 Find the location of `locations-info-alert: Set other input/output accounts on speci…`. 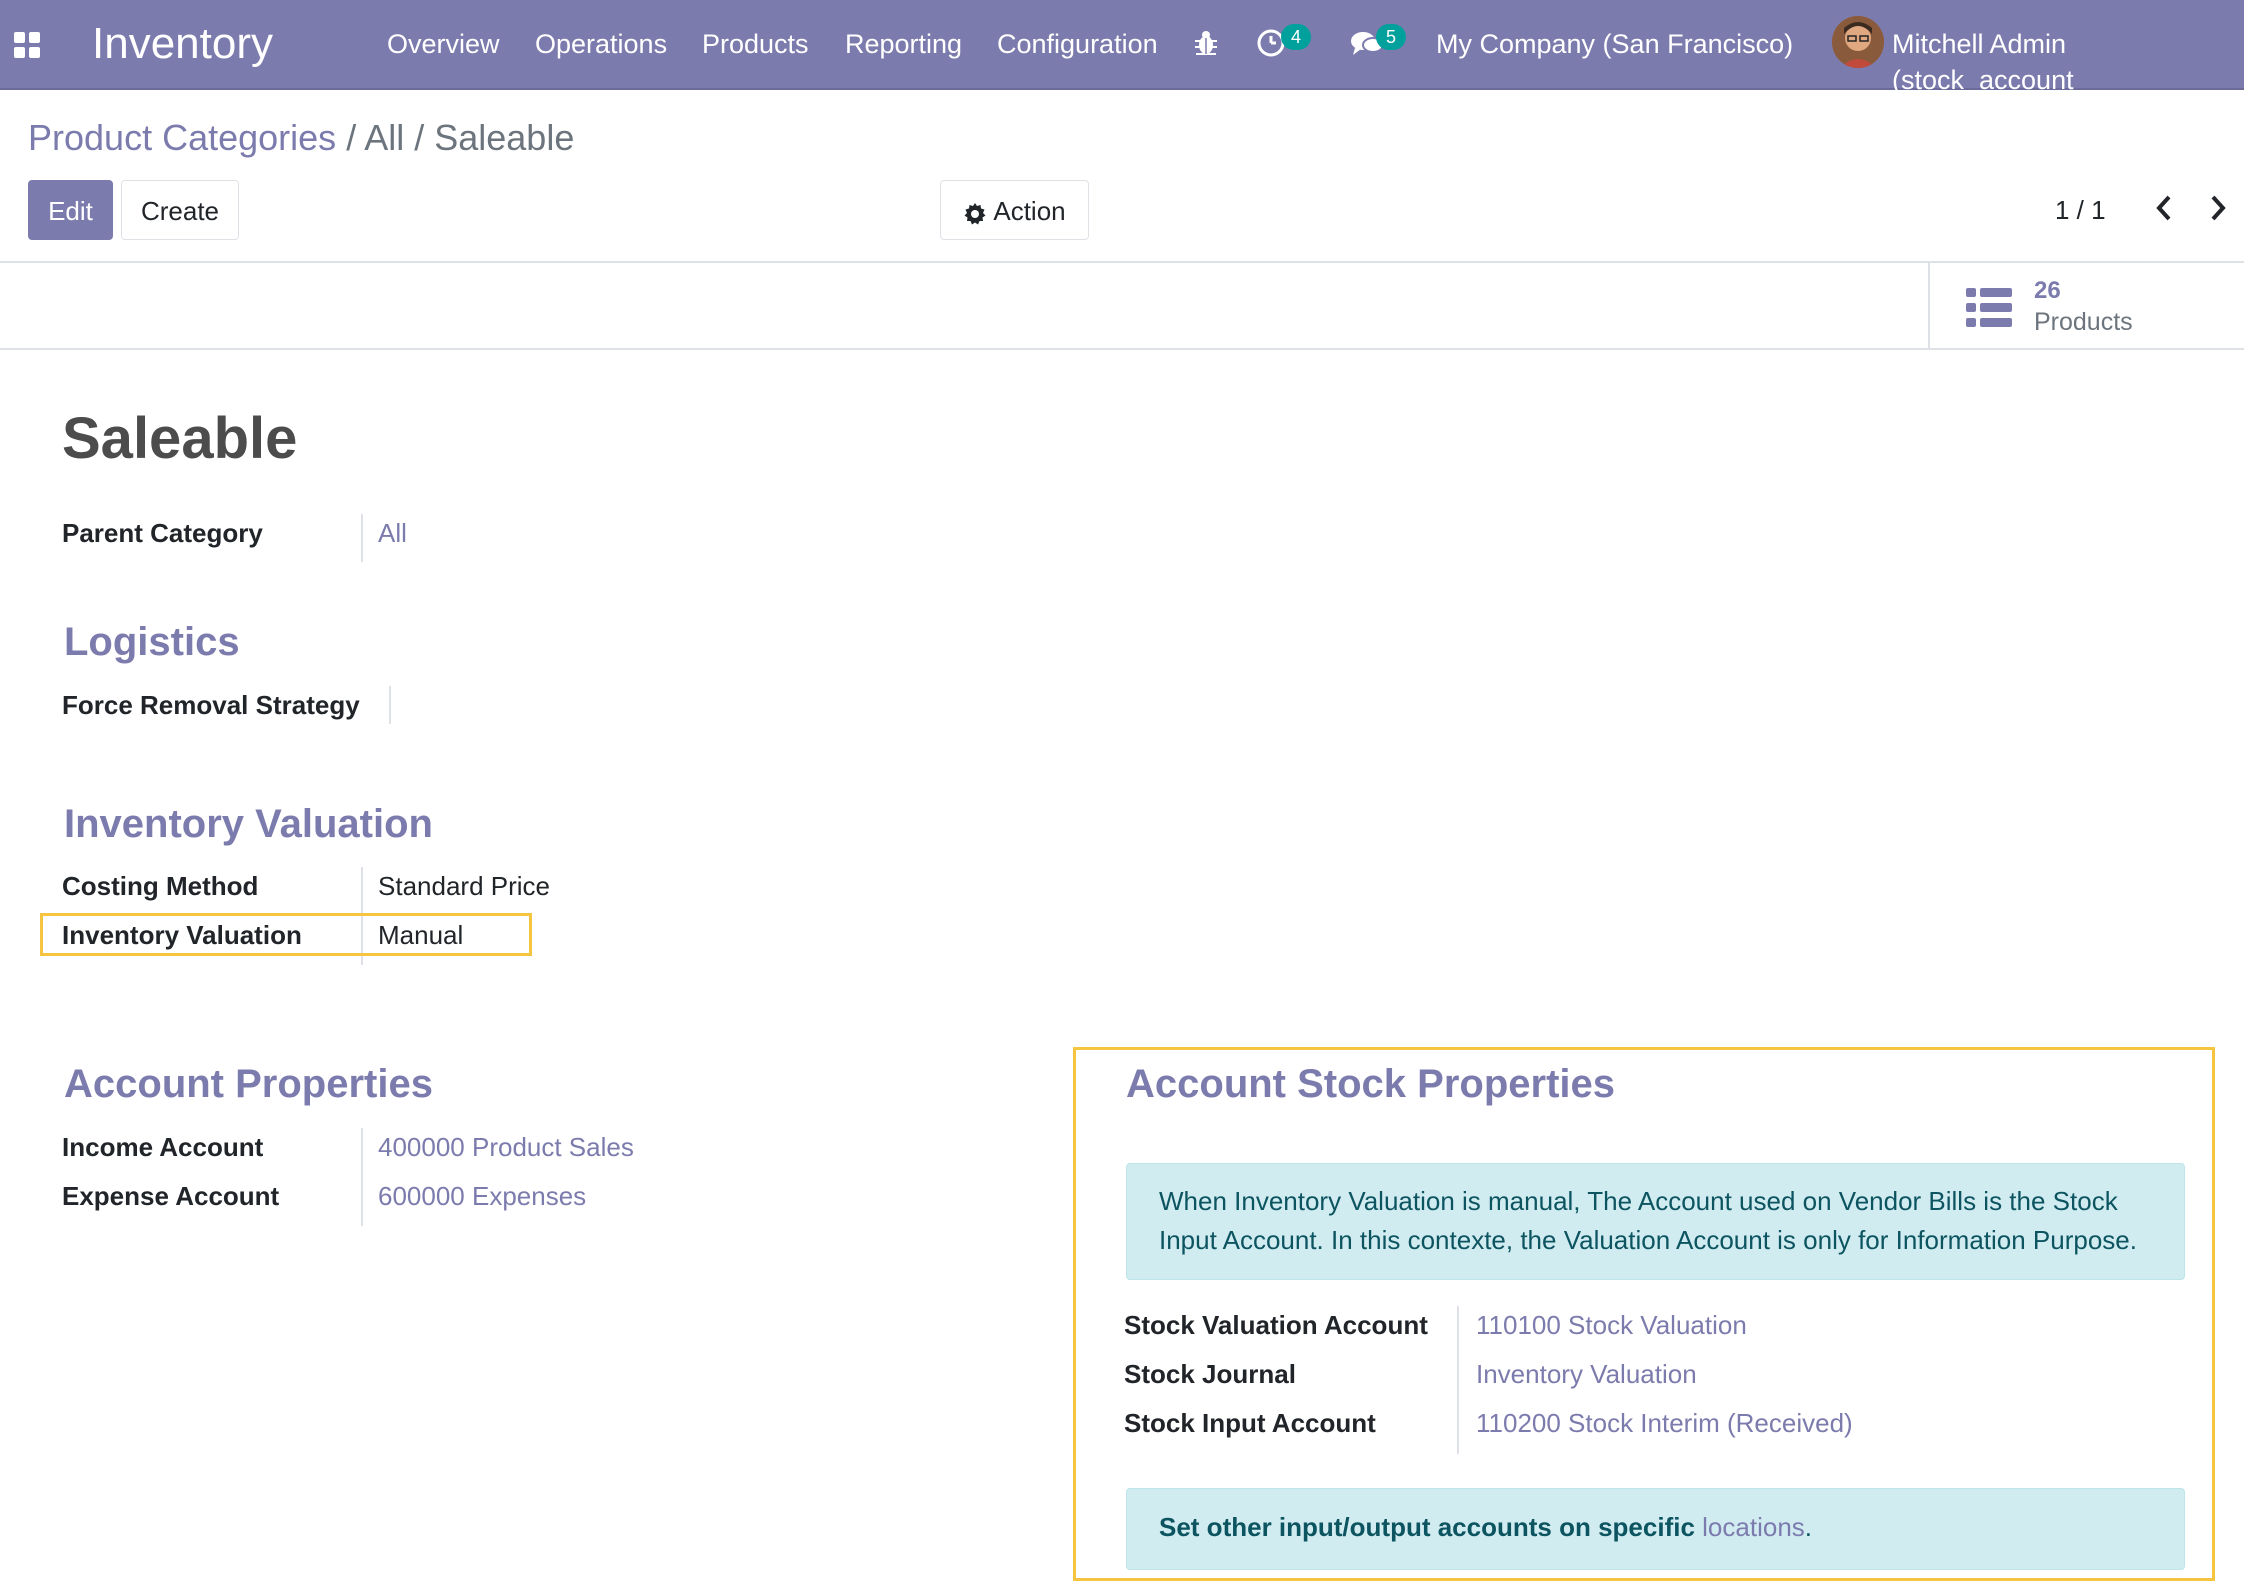

locations-info-alert: Set other input/output accounts on speci… is located at coordinates (1655, 1529).